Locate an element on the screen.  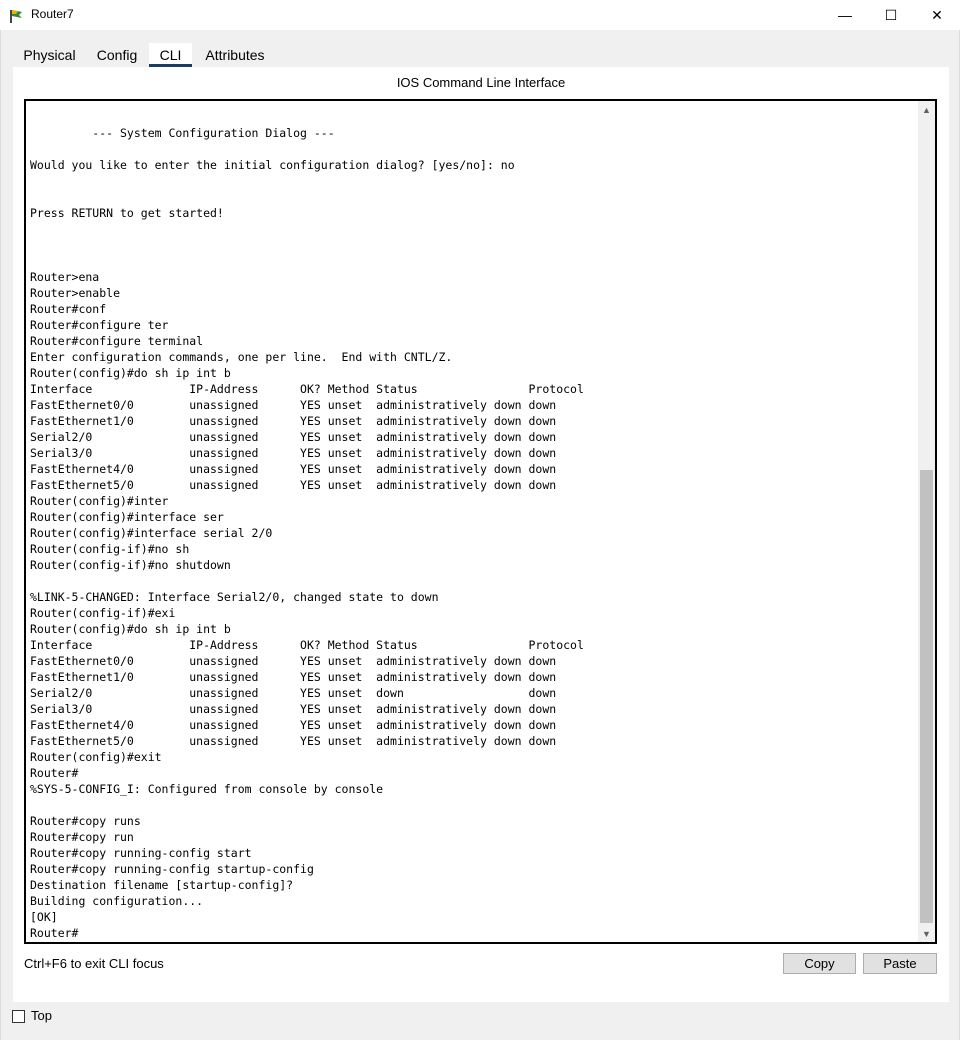
minimize-button: — is located at coordinates (845, 15).